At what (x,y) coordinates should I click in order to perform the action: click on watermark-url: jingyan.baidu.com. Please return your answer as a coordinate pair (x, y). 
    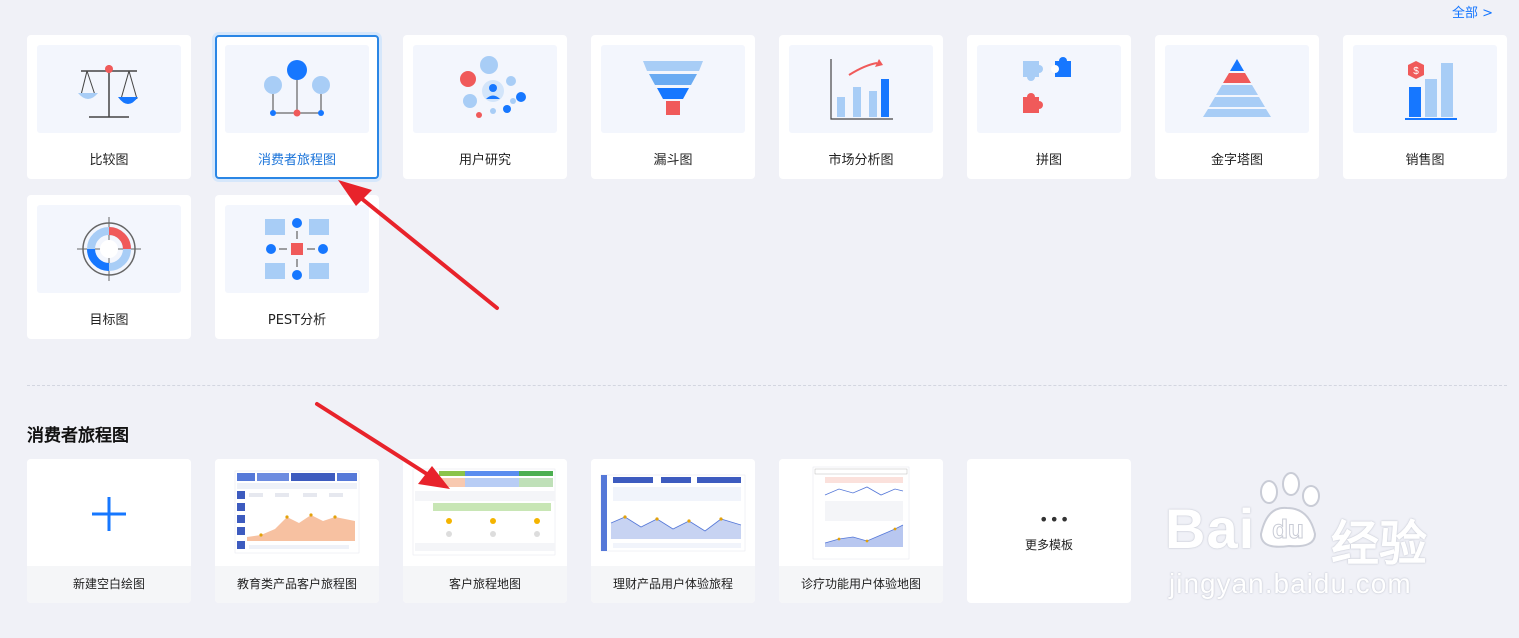
    Looking at the image, I should click on (1290, 583).